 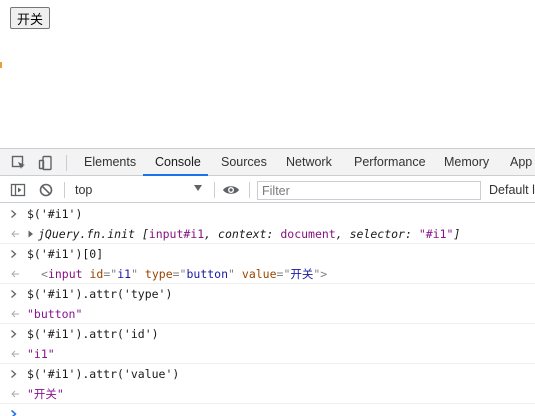 I want to click on console-token: button, so click(x=207, y=274).